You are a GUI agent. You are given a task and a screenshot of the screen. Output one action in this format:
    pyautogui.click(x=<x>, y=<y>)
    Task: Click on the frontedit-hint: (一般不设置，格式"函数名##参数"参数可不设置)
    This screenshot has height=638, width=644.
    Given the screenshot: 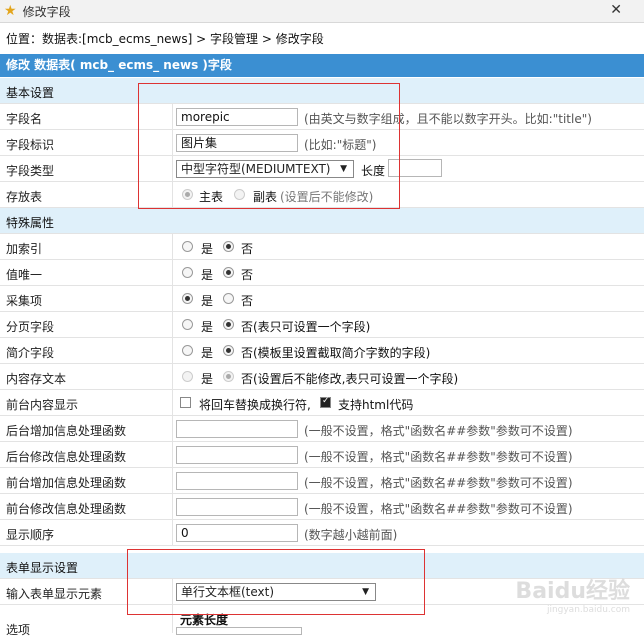 What is the action you would take?
    pyautogui.click(x=438, y=509)
    